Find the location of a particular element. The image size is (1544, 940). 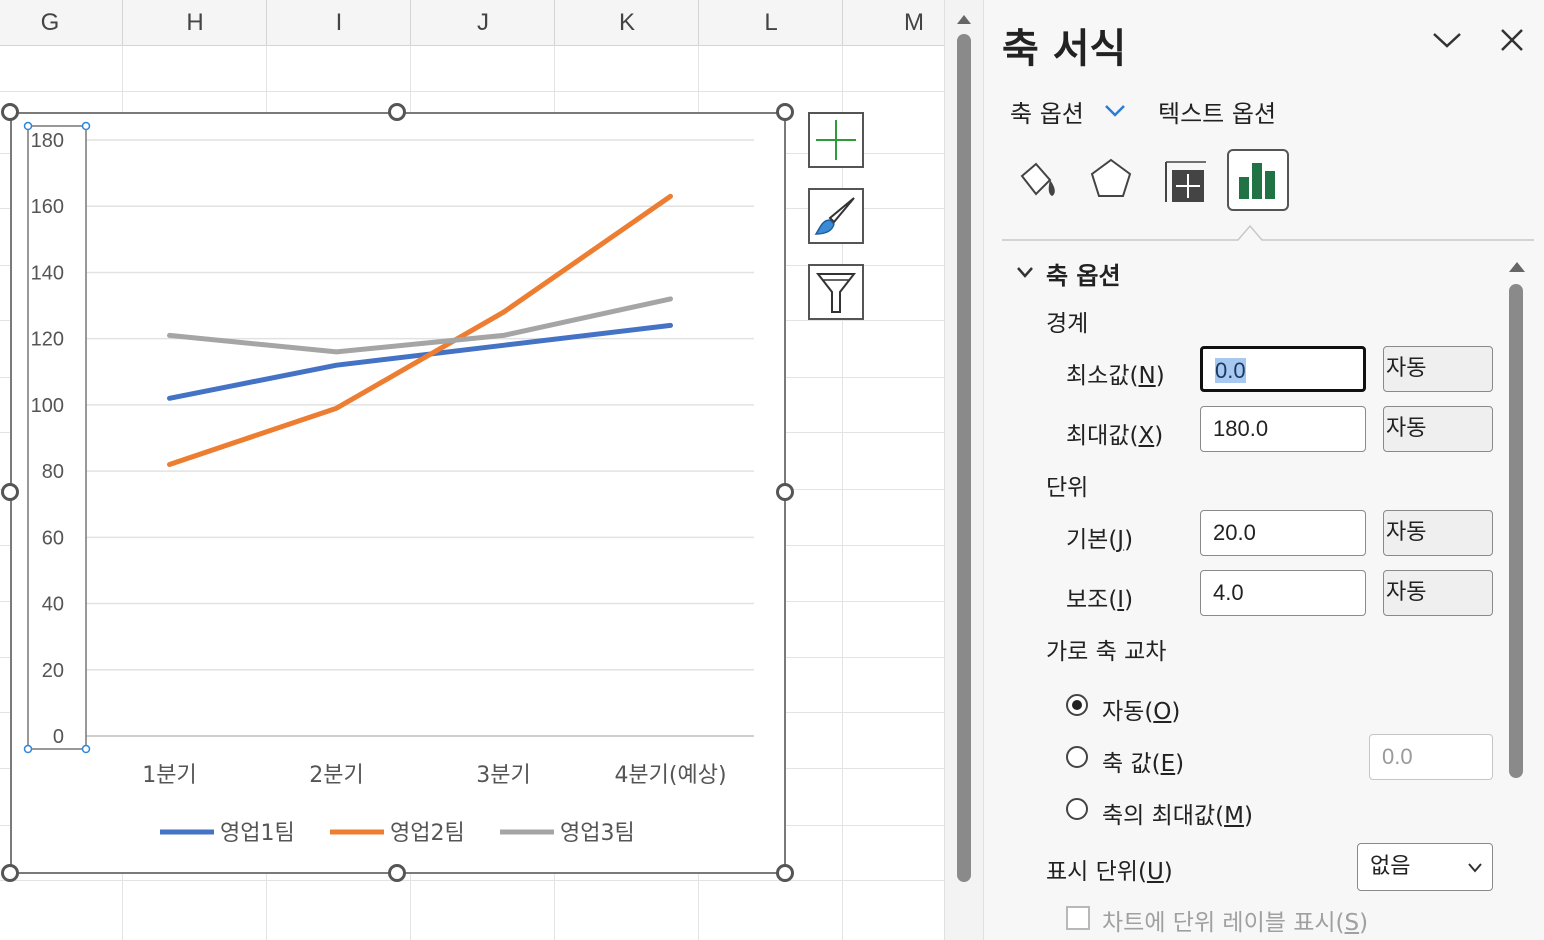

legend-entry: 영업1팀 is located at coordinates (257, 833).